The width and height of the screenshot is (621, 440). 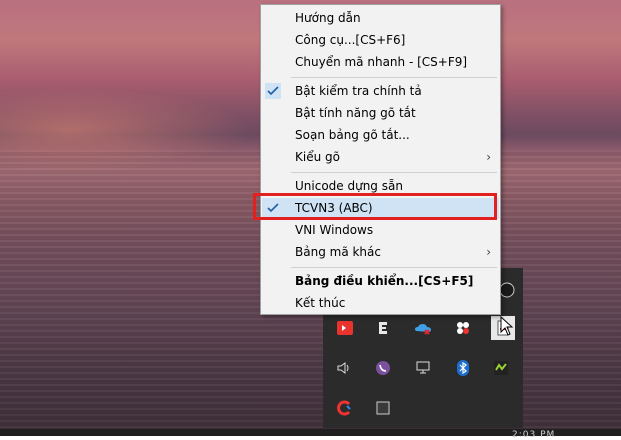 I want to click on slack-icon, so click(x=463, y=328).